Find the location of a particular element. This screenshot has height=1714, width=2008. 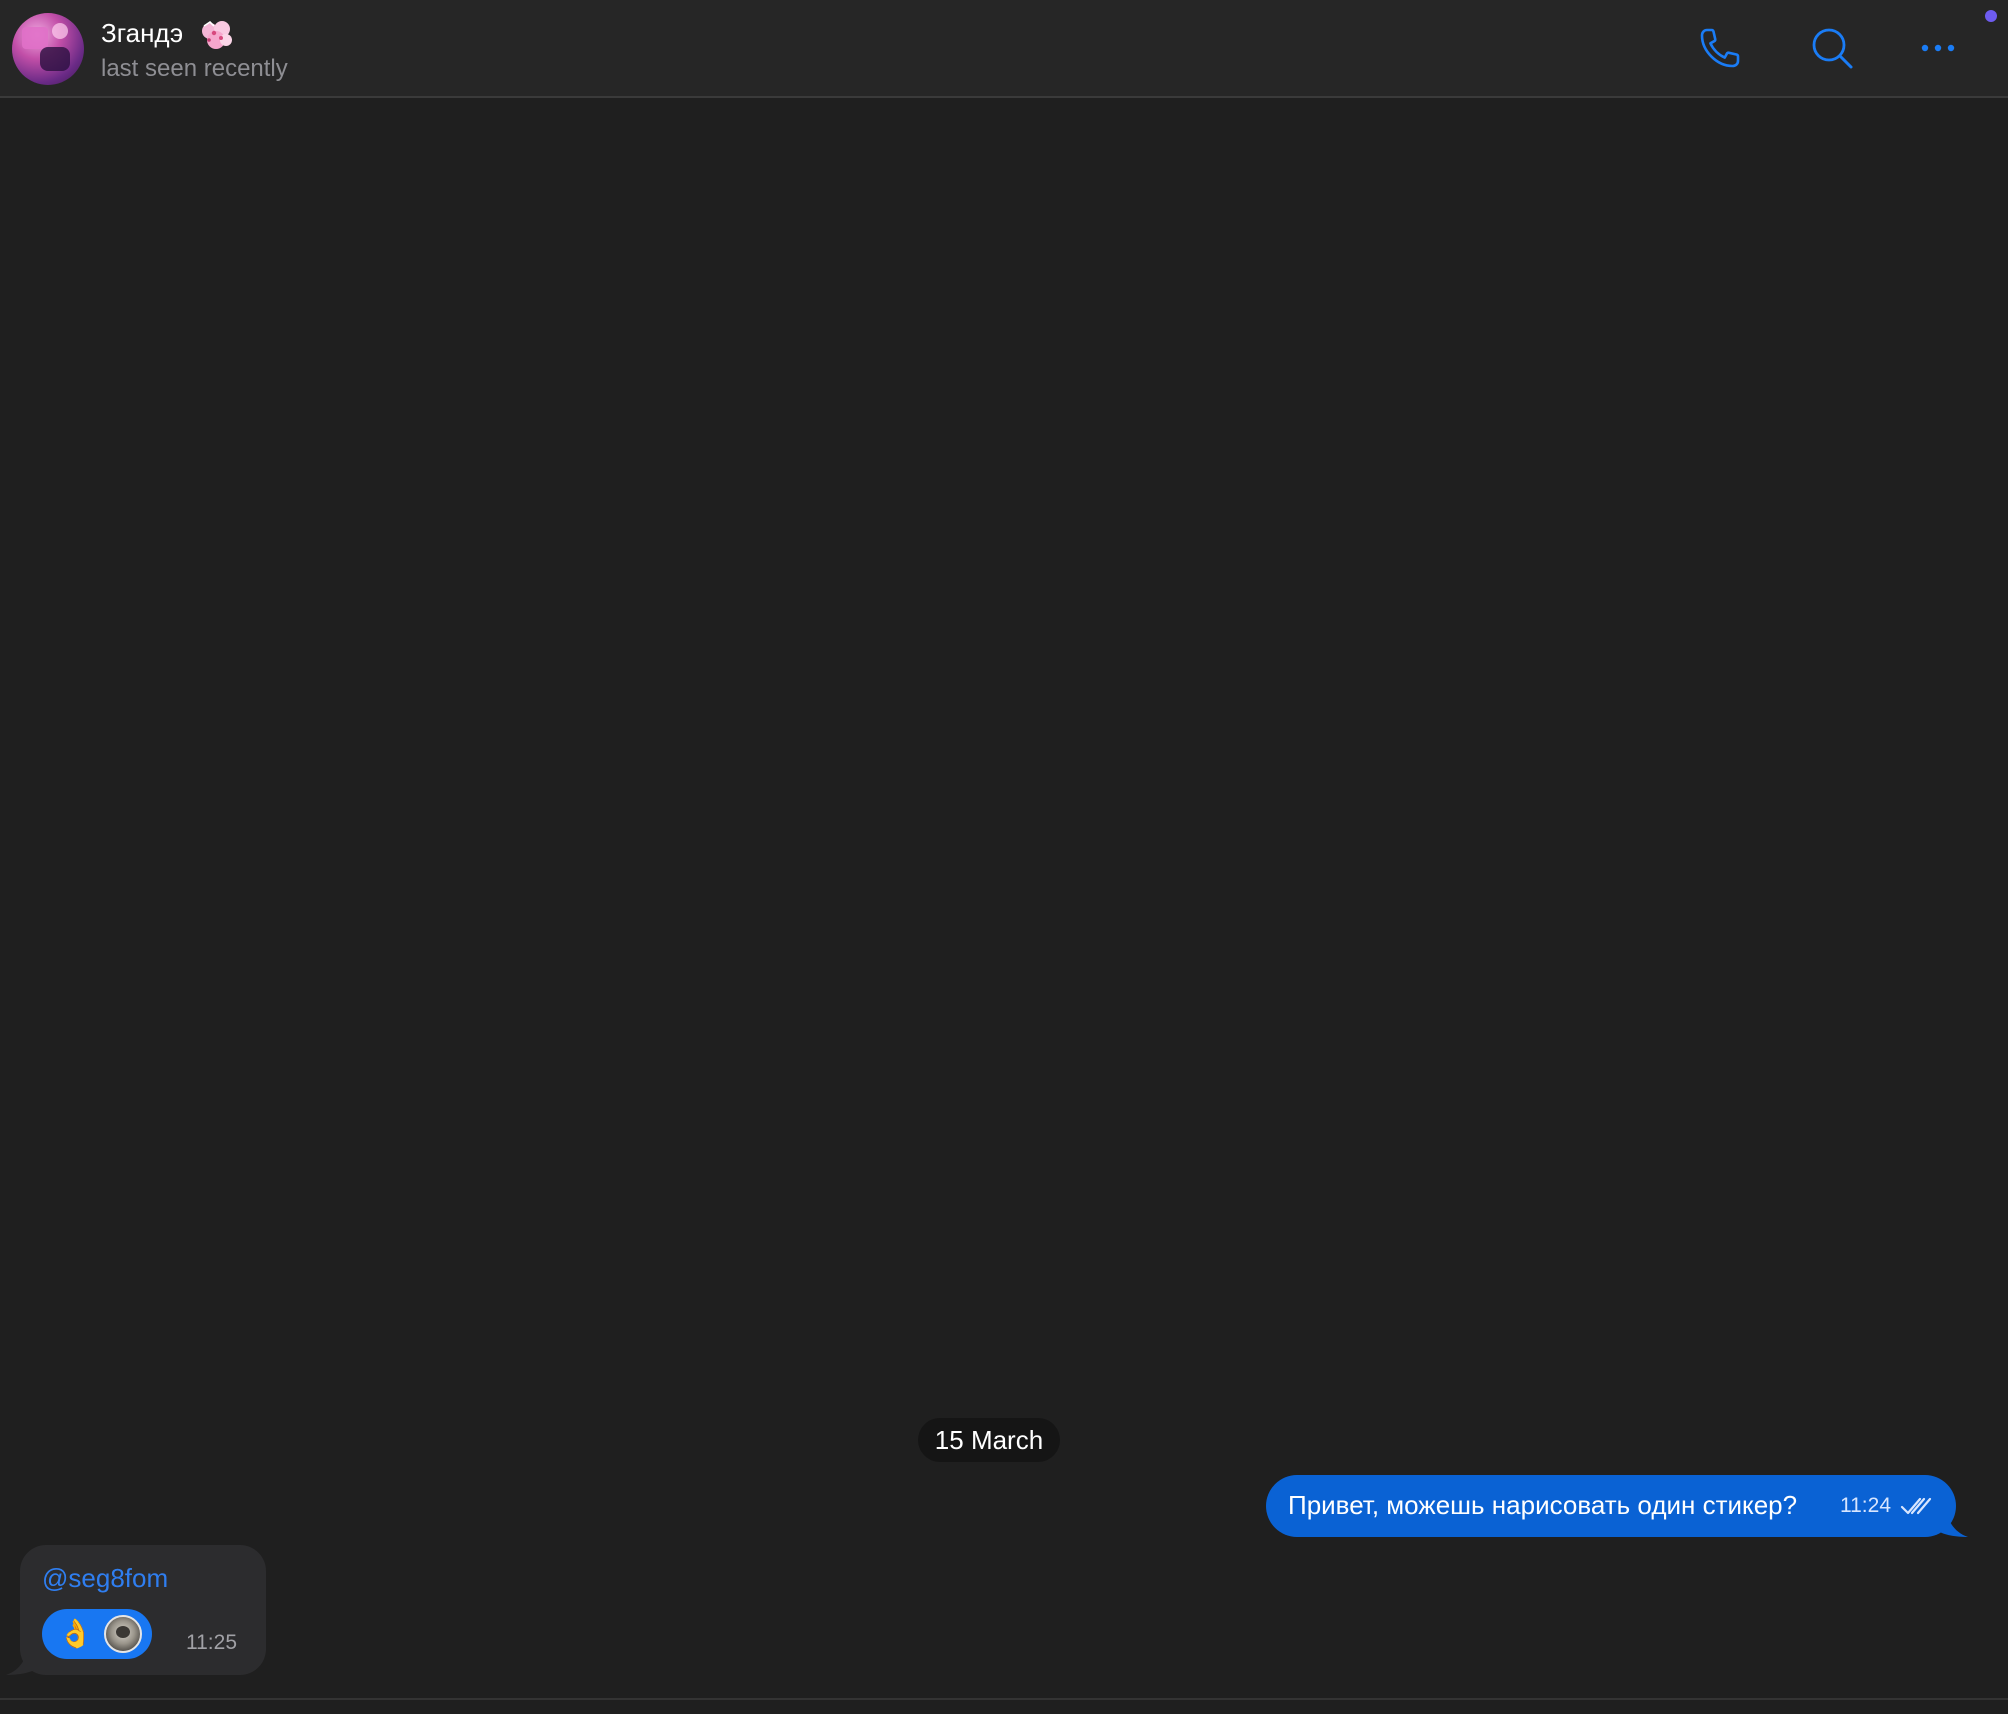

date-separator: 15 March is located at coordinates (989, 1440).